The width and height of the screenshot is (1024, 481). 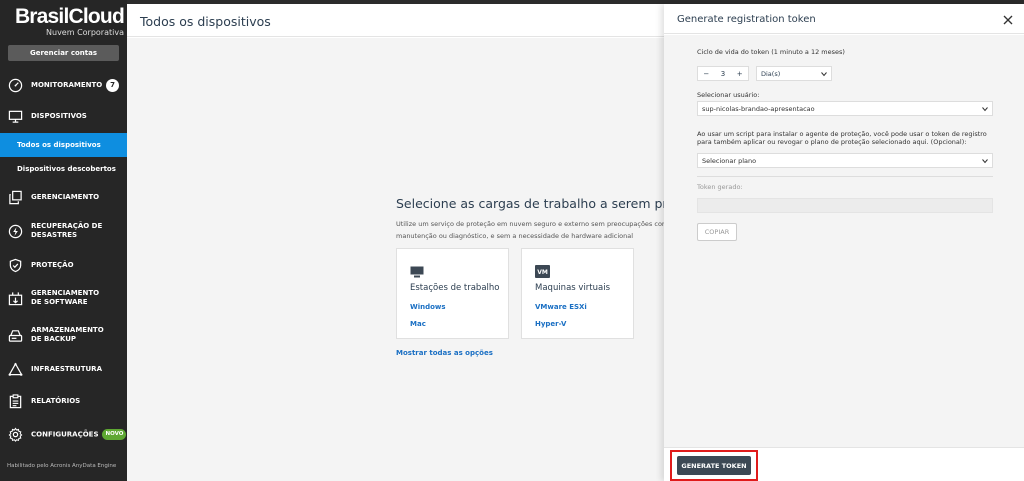 I want to click on powered-by-text: Habilitado pelo Acronis AnyData Engine, so click(x=62, y=466).